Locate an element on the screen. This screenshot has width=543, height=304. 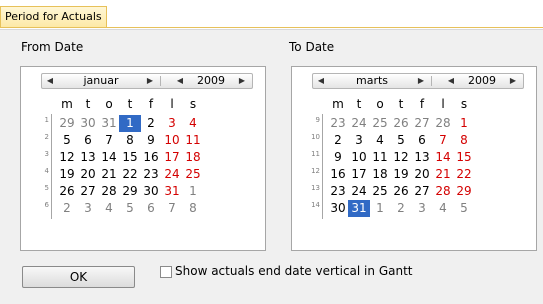
to-next-year-icon: ▶ is located at coordinates (513, 81).